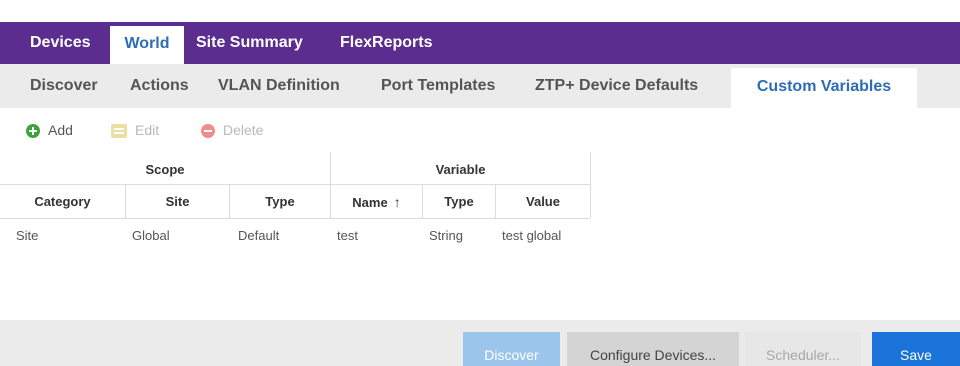  What do you see at coordinates (459, 202) in the screenshot?
I see `column-header-variable-type: Type` at bounding box center [459, 202].